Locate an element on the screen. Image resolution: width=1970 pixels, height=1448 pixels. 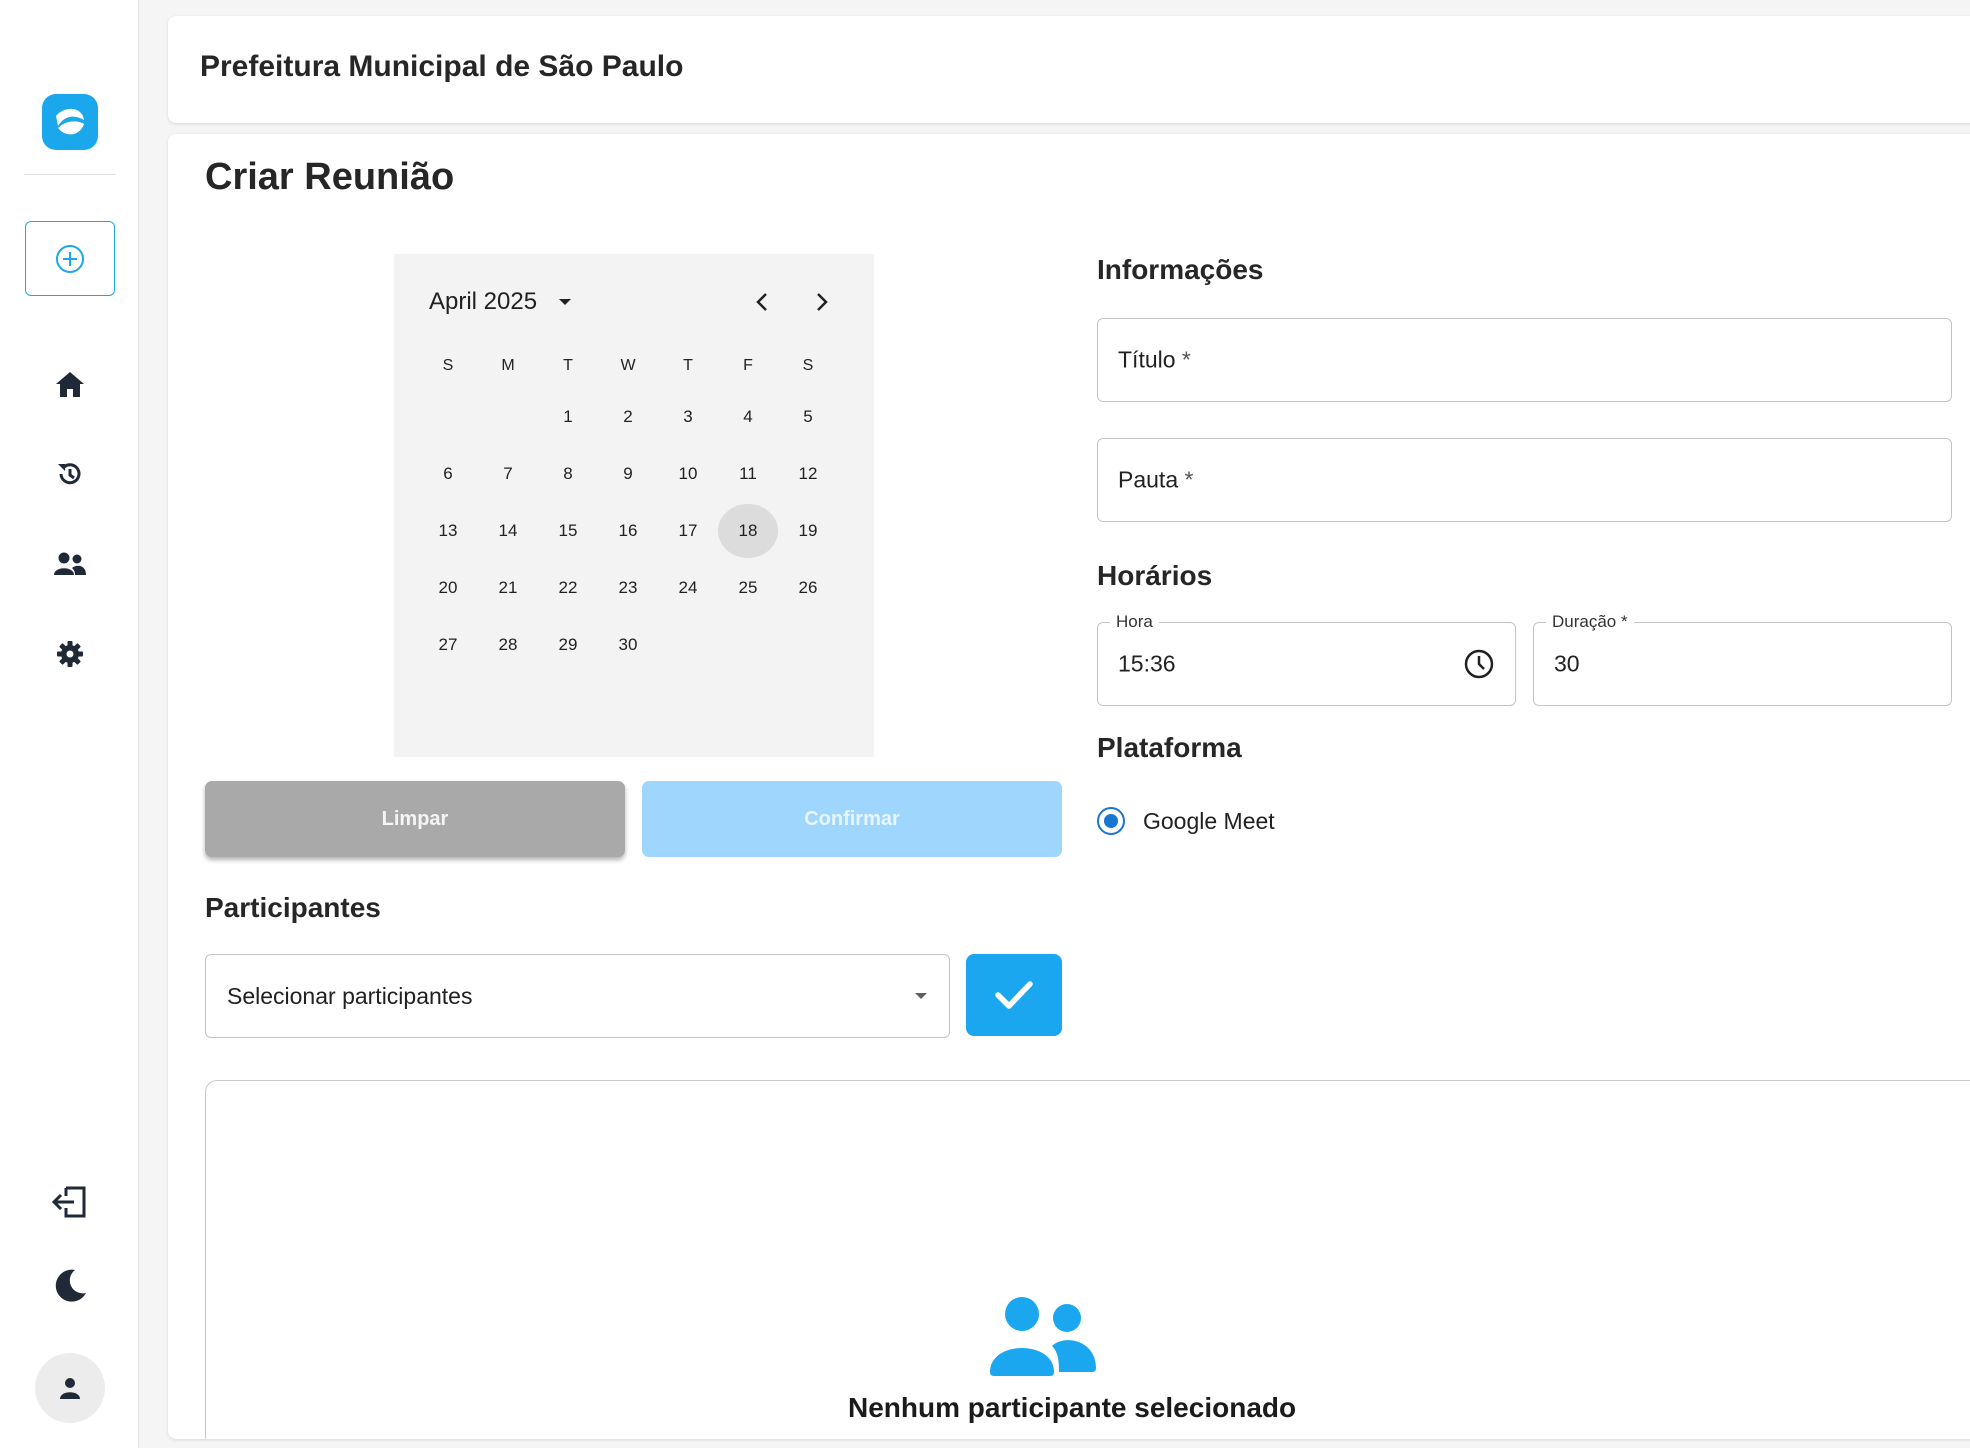
clock-icon is located at coordinates (1479, 664).